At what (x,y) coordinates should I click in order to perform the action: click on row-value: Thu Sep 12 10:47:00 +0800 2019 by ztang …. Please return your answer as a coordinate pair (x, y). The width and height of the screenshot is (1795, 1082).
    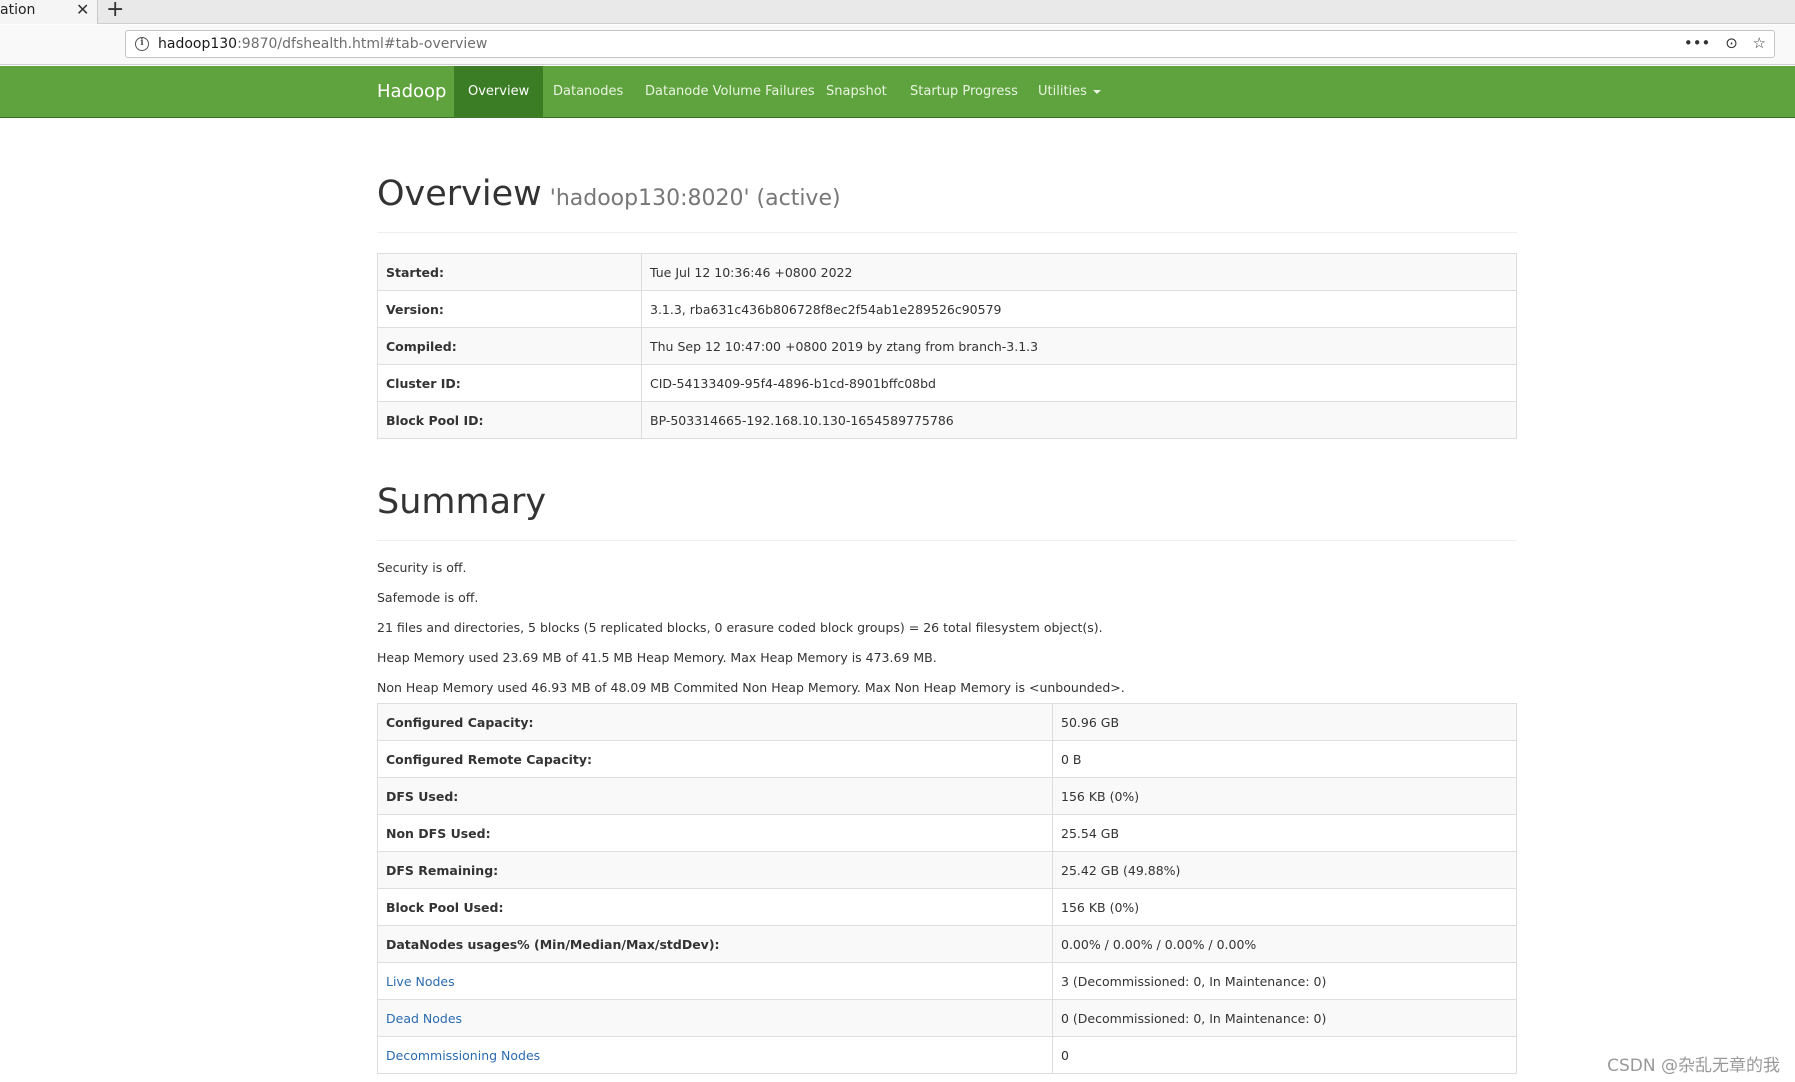
    Looking at the image, I should click on (1079, 346).